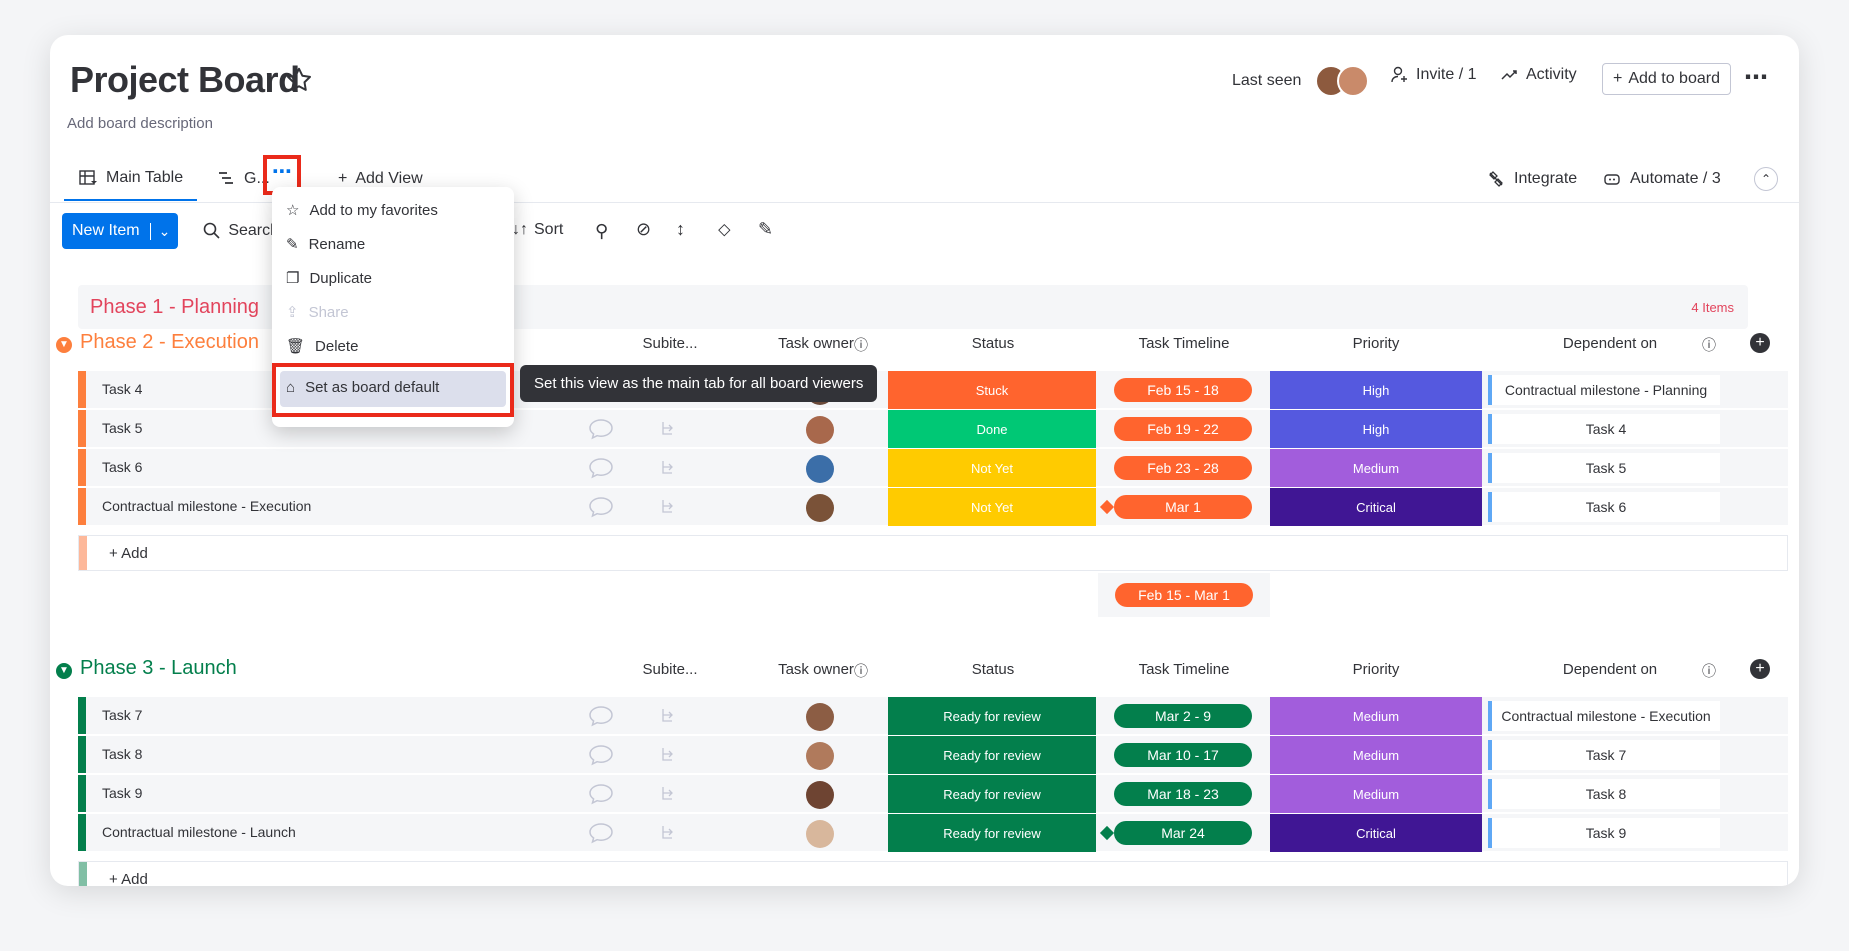  Describe the element at coordinates (765, 229) in the screenshot. I see `edit-icon: ✎` at that location.